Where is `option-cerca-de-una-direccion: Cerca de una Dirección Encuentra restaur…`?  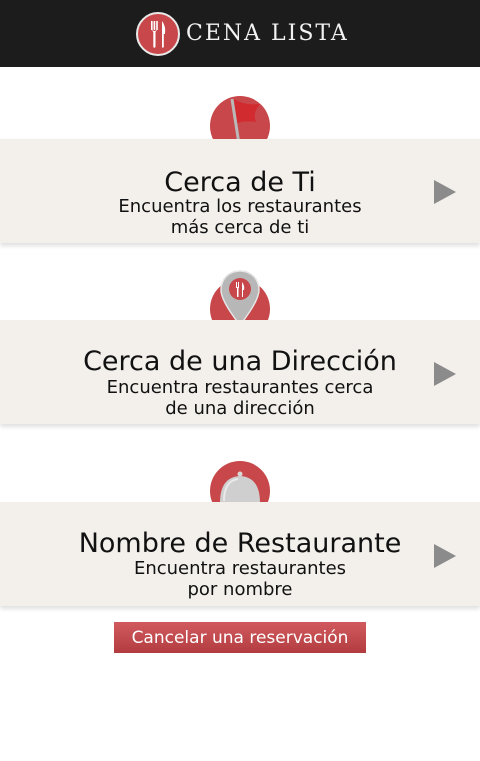
option-cerca-de-una-direccion: Cerca de una Dirección Encuentra restaur… is located at coordinates (240, 372).